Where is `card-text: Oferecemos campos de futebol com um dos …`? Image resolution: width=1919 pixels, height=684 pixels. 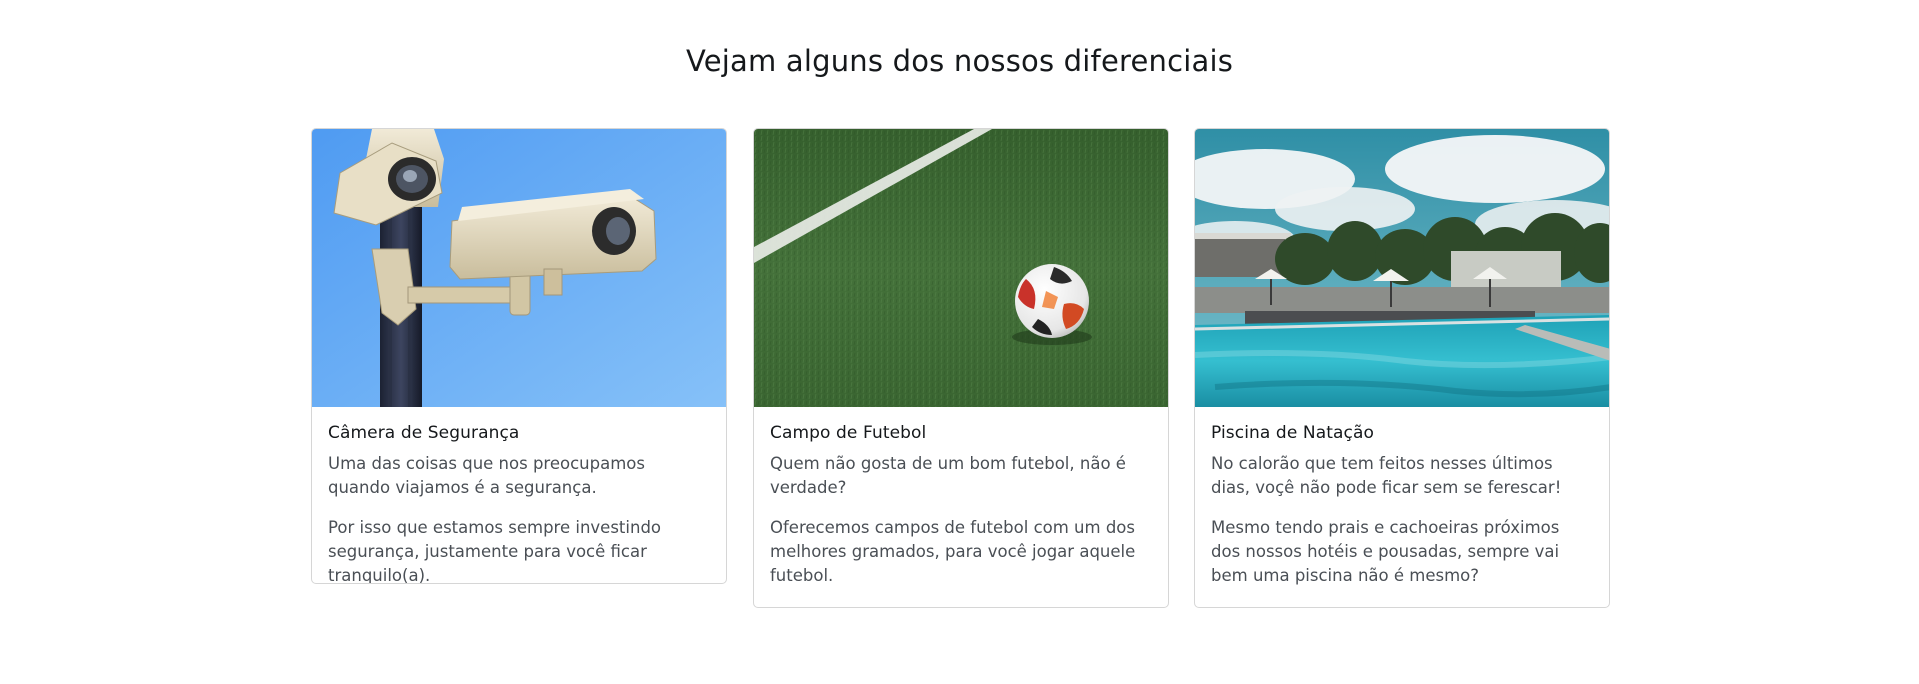
card-text: Oferecemos campos de futebol com um dos … is located at coordinates (953, 551).